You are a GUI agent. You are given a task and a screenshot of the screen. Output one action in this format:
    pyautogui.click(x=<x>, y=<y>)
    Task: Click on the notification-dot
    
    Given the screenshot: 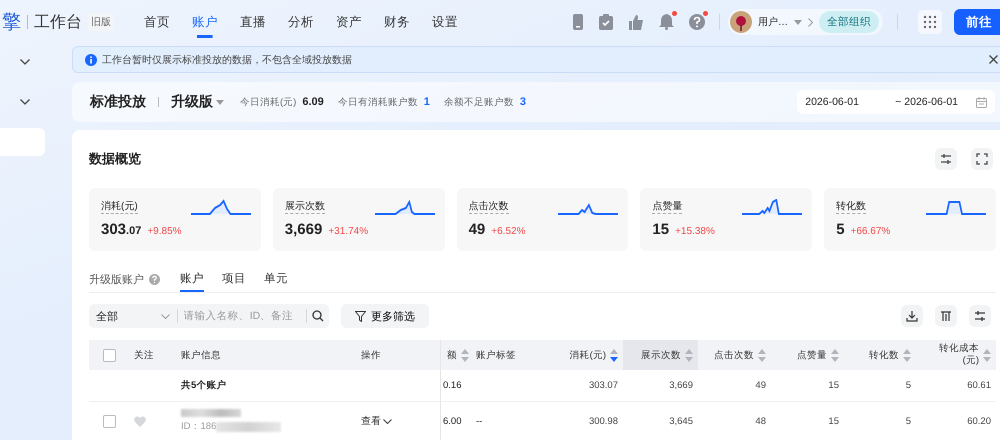 What is the action you would take?
    pyautogui.click(x=705, y=13)
    